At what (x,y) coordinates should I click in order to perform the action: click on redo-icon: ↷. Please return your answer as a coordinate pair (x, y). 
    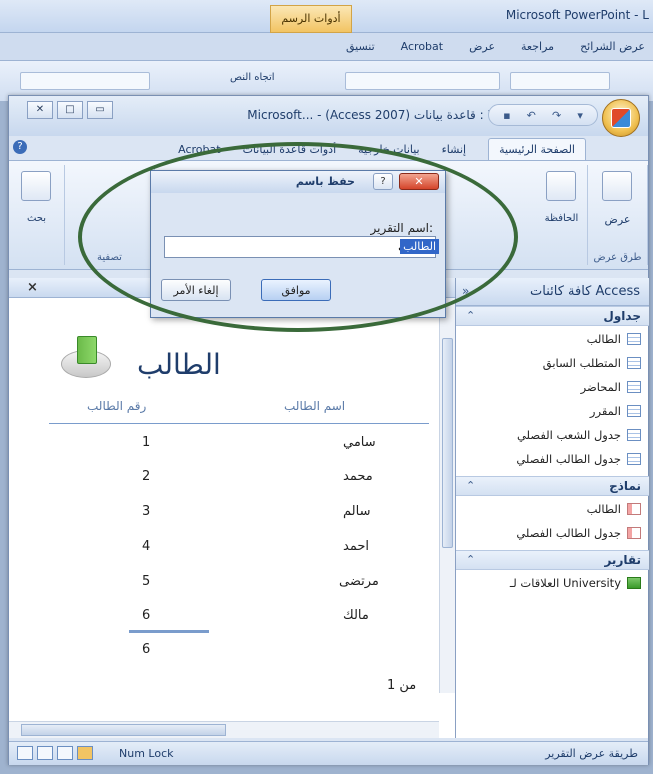
    Looking at the image, I should click on (556, 115).